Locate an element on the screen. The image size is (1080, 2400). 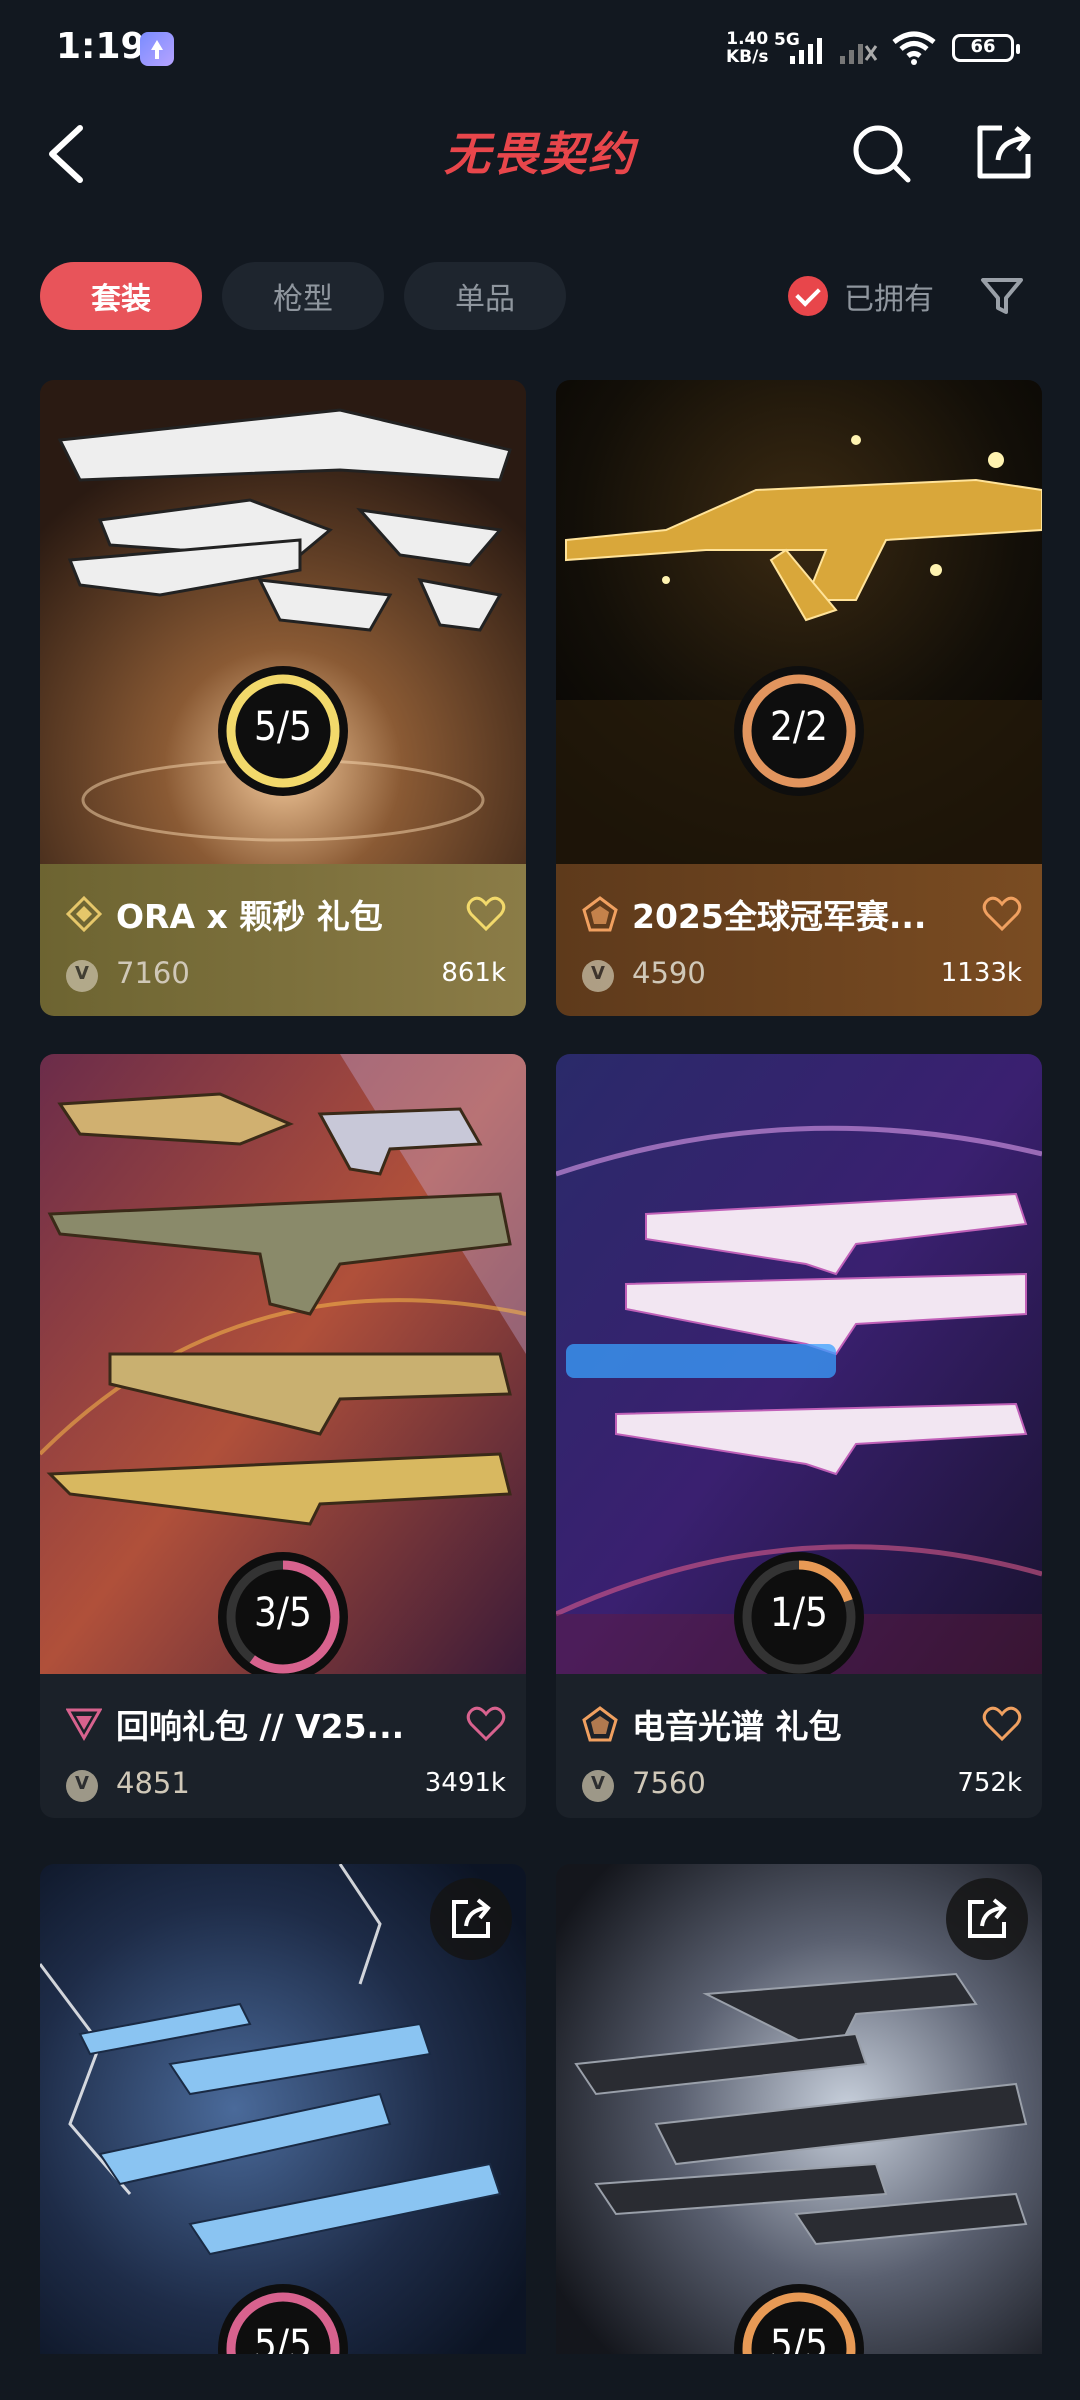
collection-progress-ring: 3/5 is located at coordinates (283, 1617).